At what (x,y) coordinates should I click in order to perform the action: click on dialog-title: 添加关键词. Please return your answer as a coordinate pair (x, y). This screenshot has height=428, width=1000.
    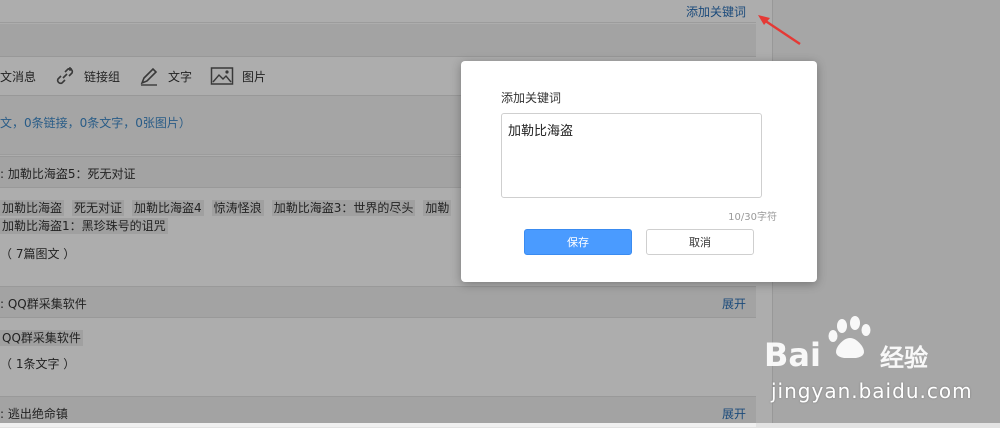
    Looking at the image, I should click on (531, 98).